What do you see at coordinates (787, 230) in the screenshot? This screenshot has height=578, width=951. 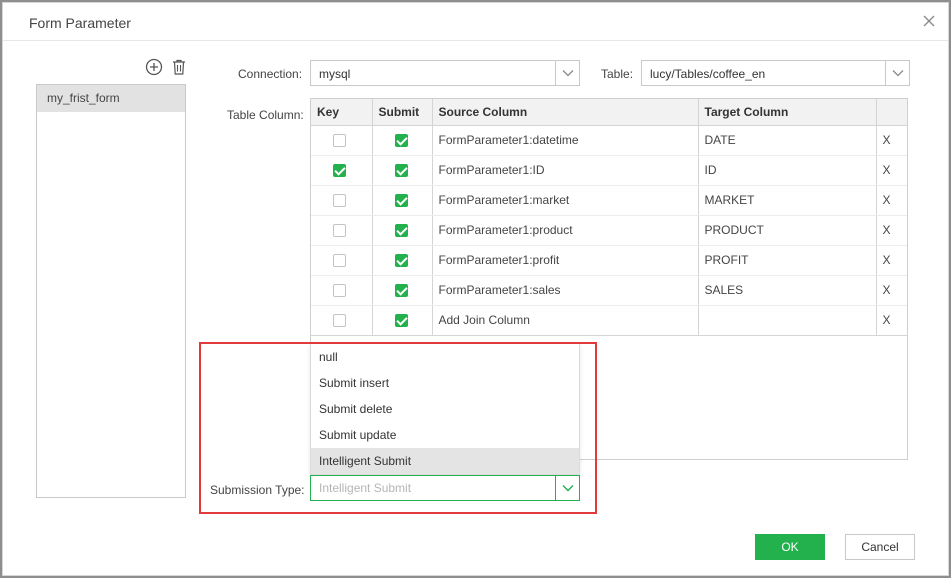 I see `target-column-cell: PRODUCT` at bounding box center [787, 230].